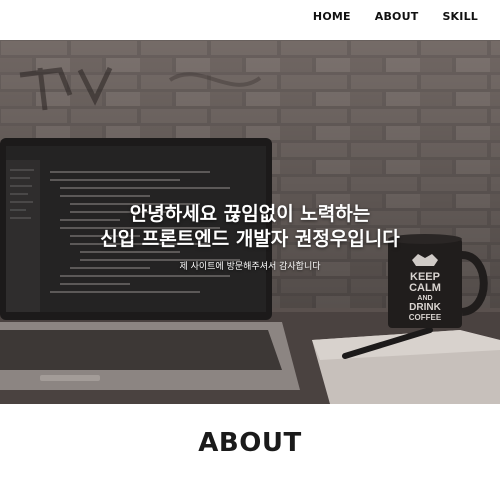  I want to click on nav-link-skill: SKILL, so click(460, 16).